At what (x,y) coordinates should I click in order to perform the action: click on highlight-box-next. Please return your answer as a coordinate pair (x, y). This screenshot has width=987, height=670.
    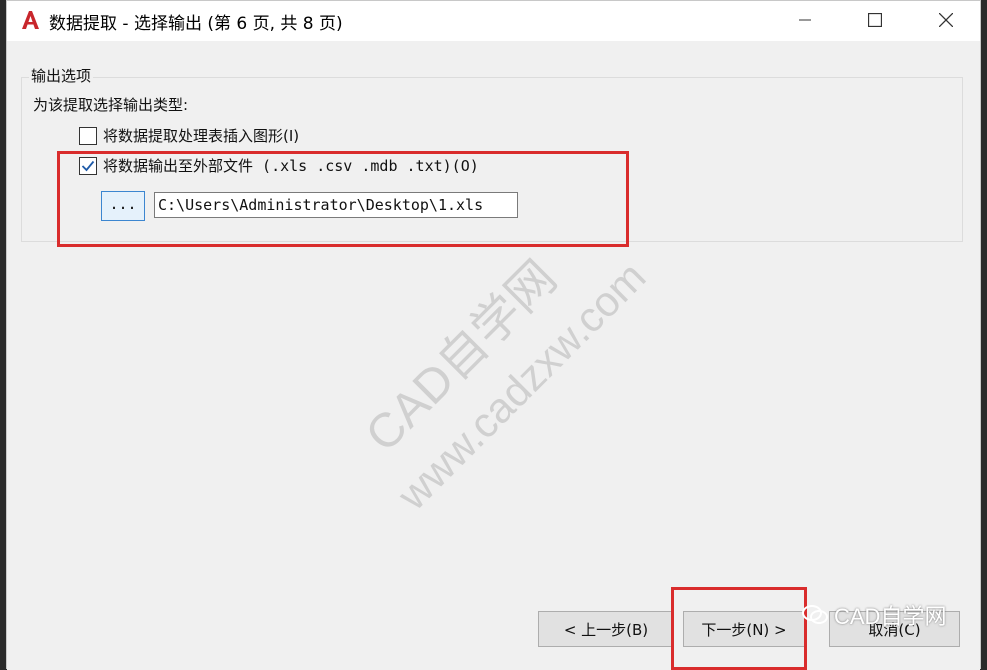
    Looking at the image, I should click on (739, 628).